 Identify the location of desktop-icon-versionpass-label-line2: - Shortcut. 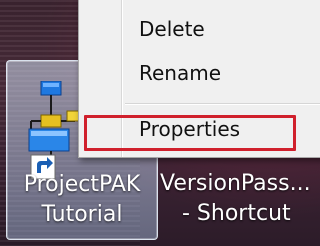
(236, 214).